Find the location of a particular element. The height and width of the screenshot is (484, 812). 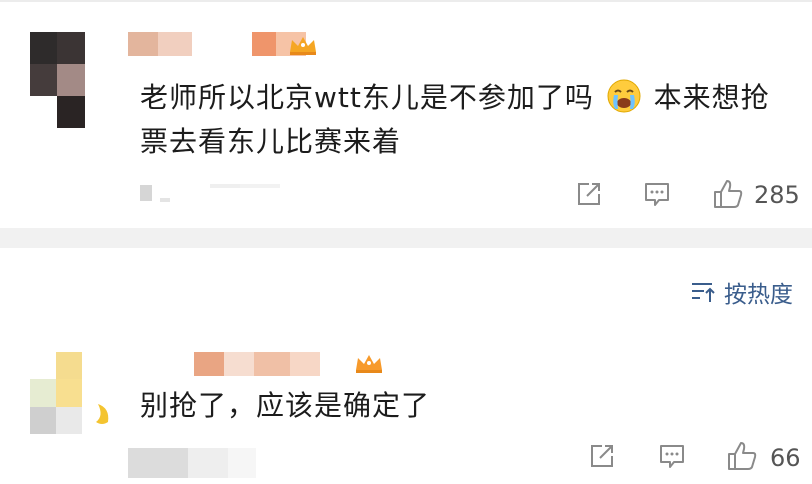

comment-text-line: 票去看东儿比赛来着 is located at coordinates (271, 141).